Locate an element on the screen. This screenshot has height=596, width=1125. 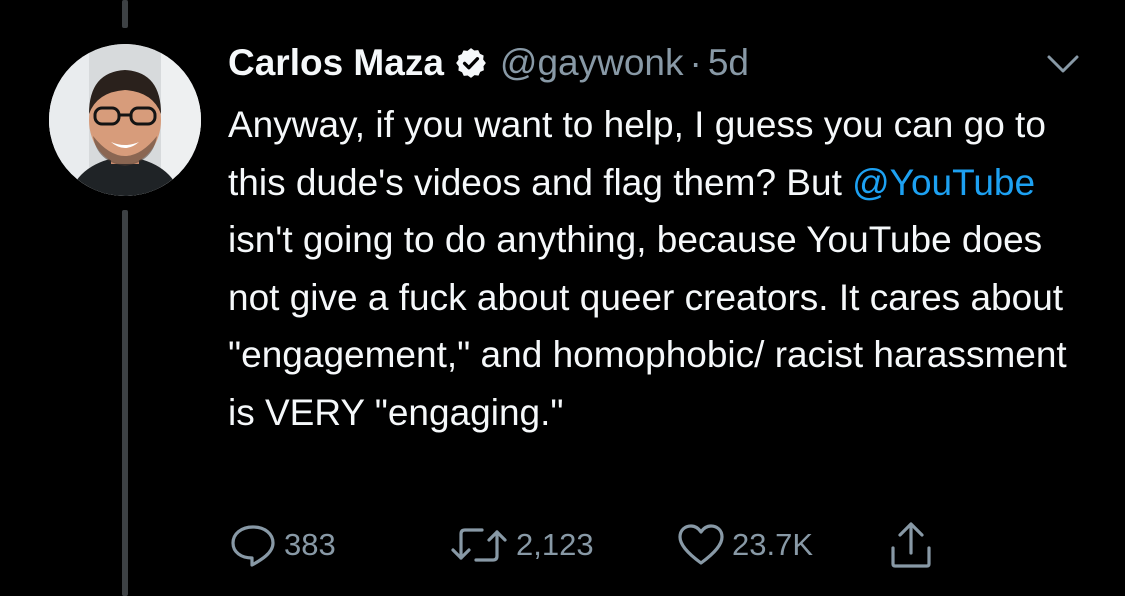
like-count: 23.7K is located at coordinates (773, 544).